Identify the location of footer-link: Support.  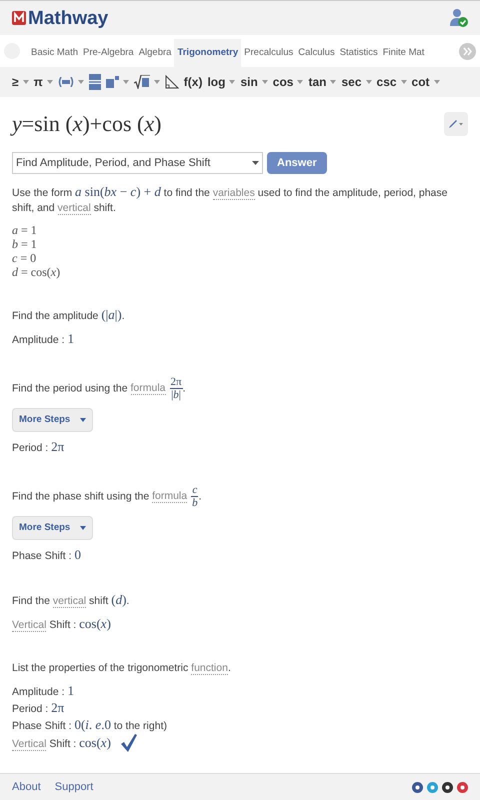
(74, 787).